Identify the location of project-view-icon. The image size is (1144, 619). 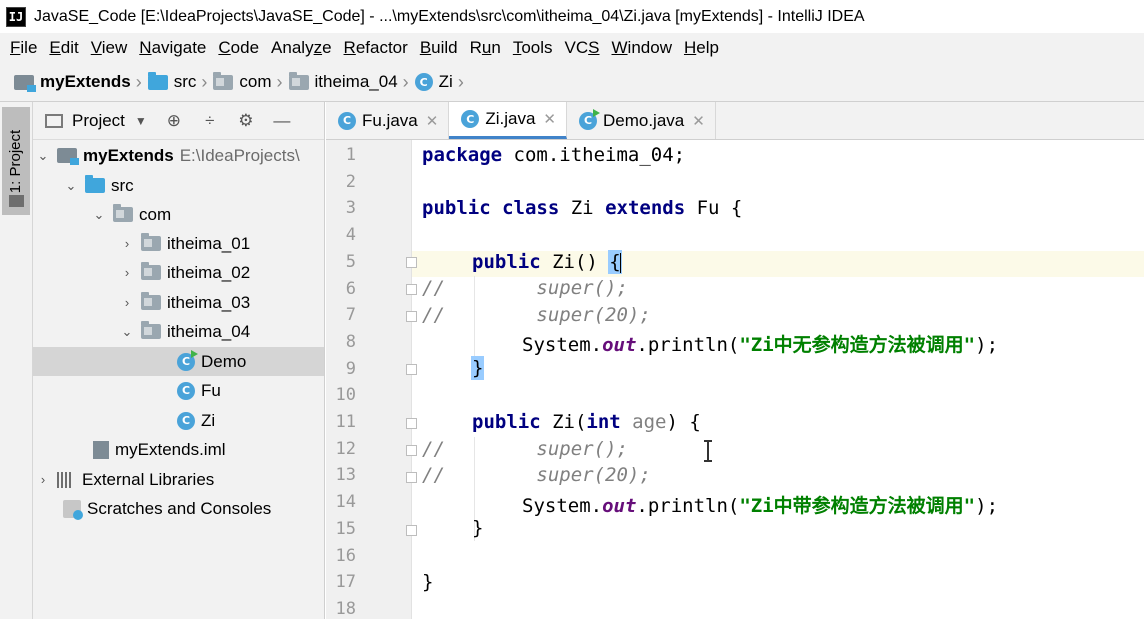
(54, 120).